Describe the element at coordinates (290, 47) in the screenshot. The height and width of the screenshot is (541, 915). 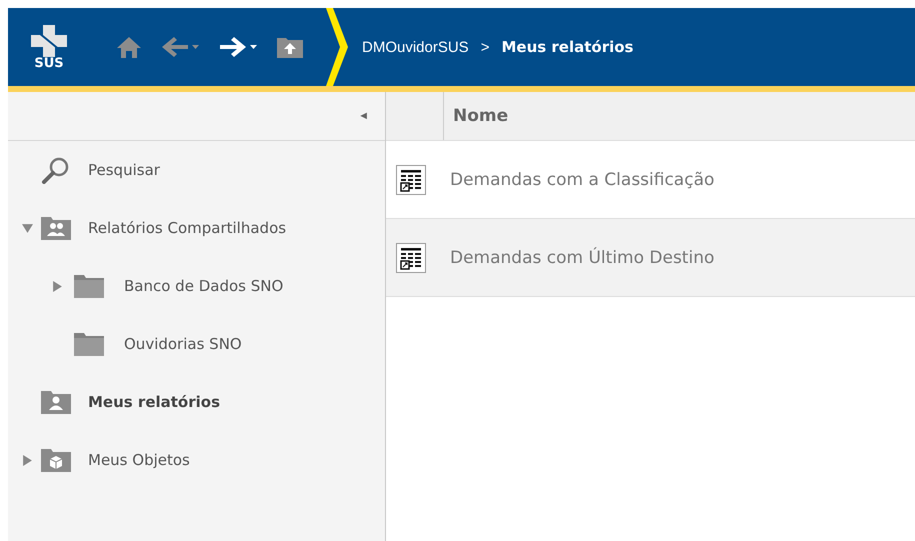
I see `folder-up-icon` at that location.